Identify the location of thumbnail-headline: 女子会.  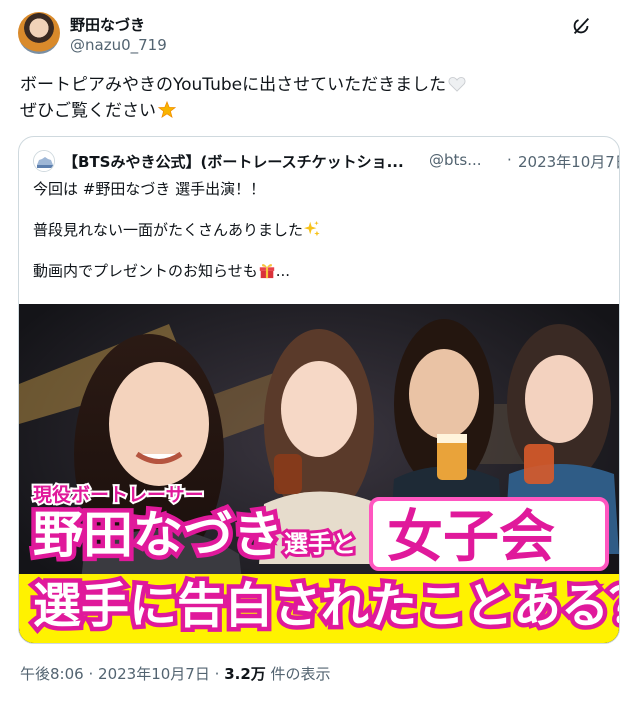
(471, 537).